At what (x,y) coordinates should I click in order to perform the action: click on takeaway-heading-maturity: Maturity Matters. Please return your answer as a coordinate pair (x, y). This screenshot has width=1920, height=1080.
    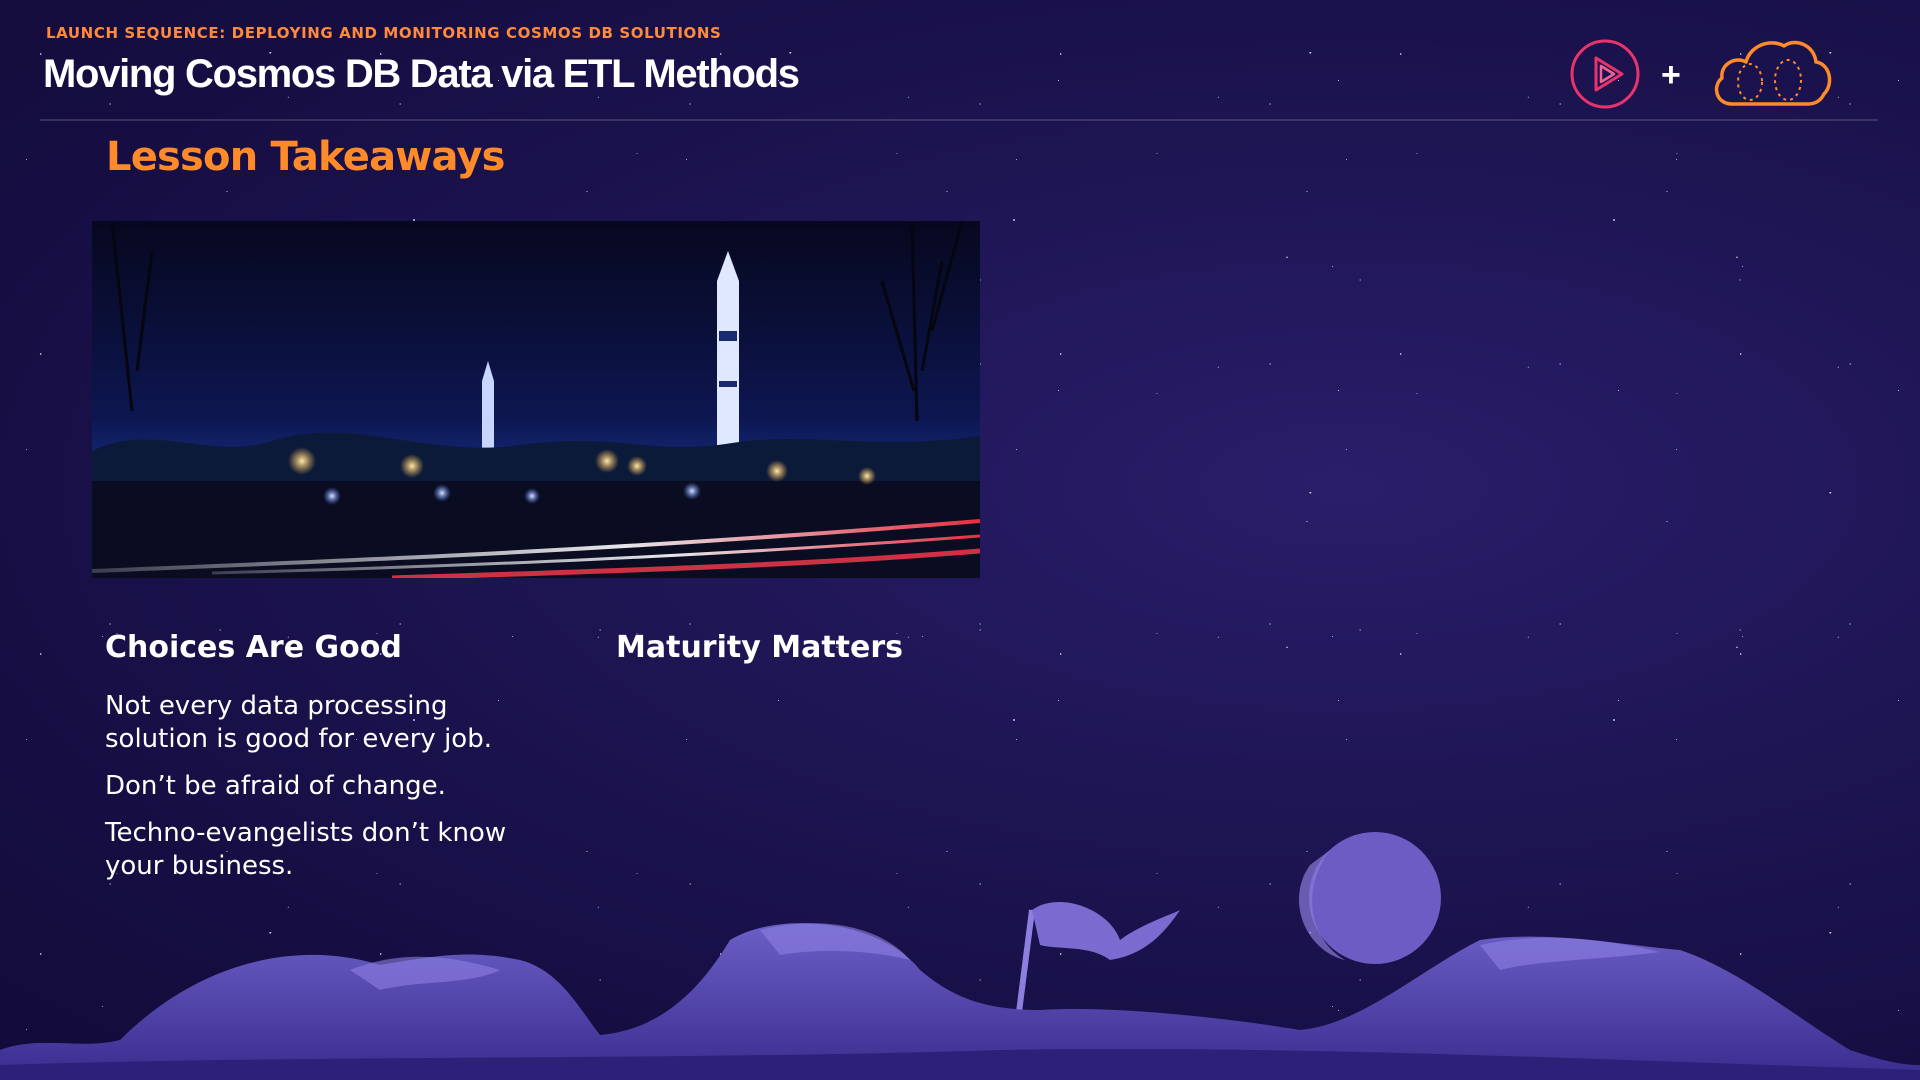
    Looking at the image, I should click on (759, 647).